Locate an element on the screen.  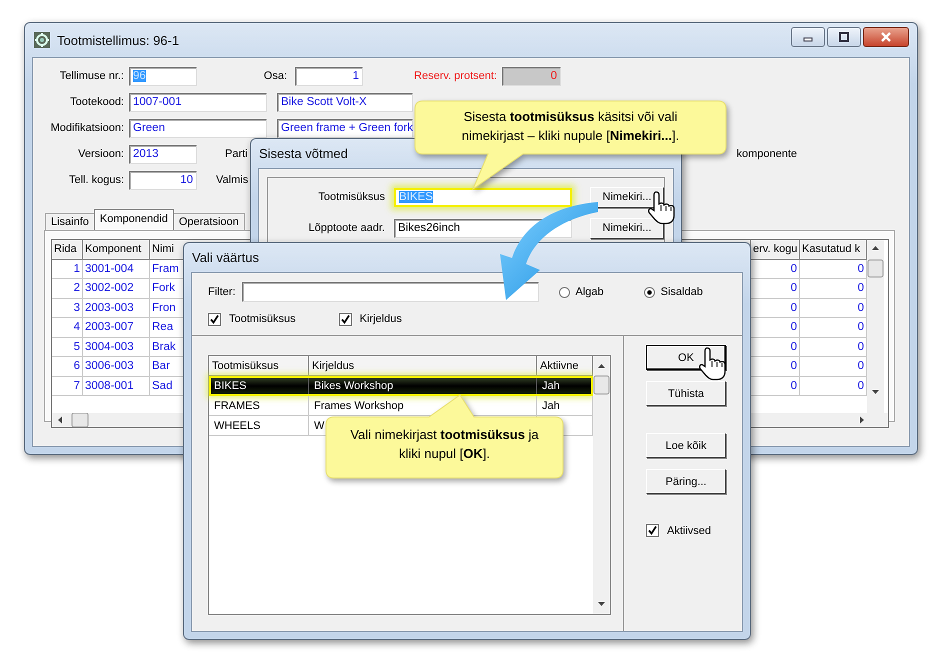
app-icon is located at coordinates (42, 40).